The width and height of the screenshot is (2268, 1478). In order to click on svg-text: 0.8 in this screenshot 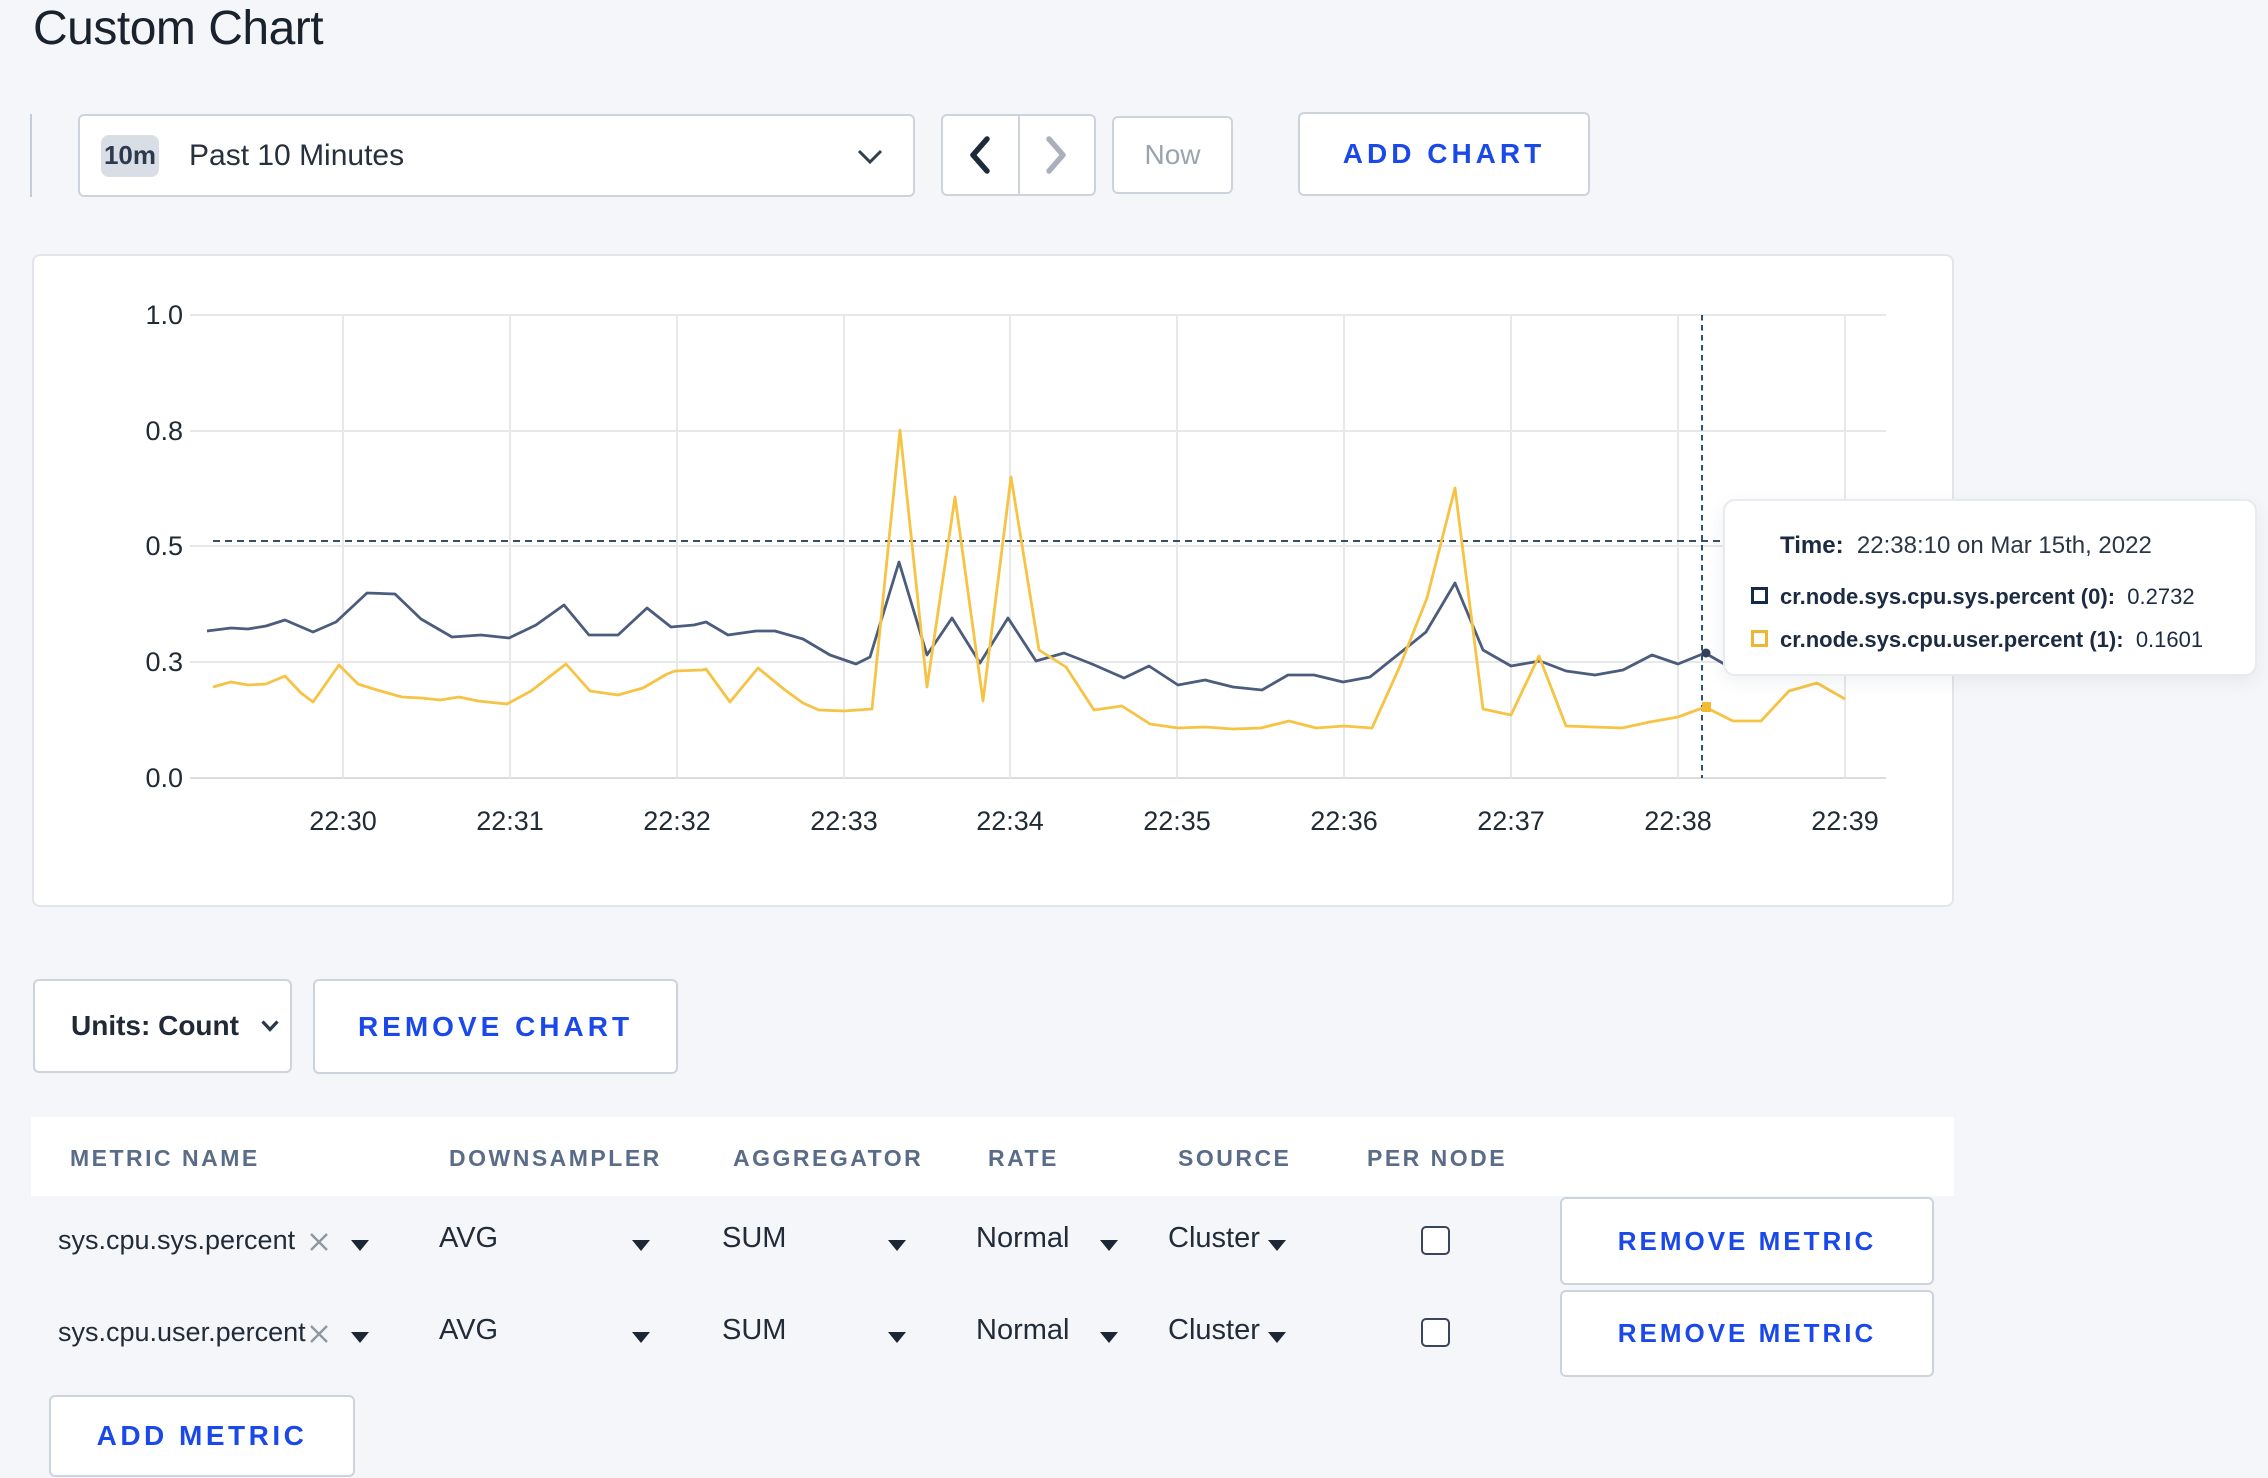, I will do `click(164, 431)`.